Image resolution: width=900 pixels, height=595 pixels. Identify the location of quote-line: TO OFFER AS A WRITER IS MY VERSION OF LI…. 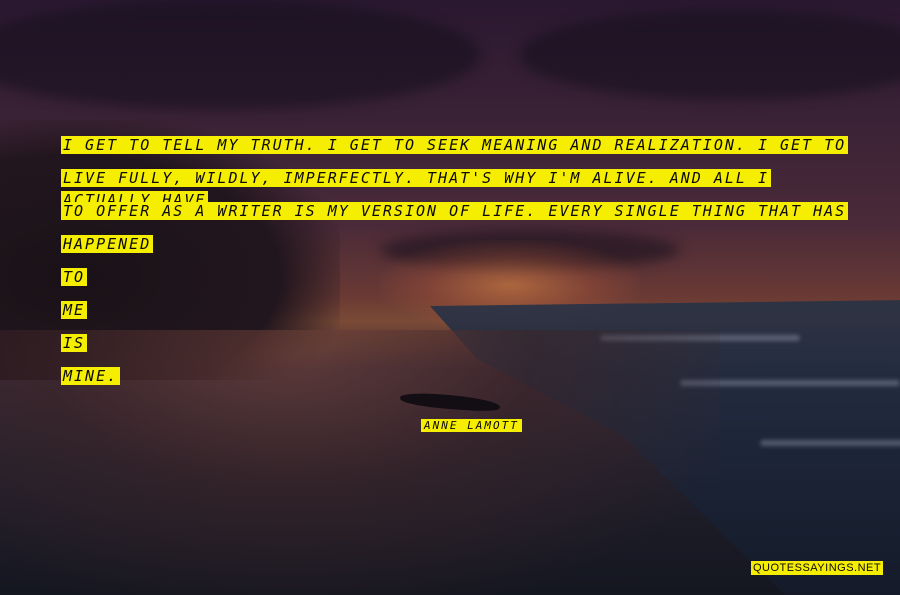
(455, 211).